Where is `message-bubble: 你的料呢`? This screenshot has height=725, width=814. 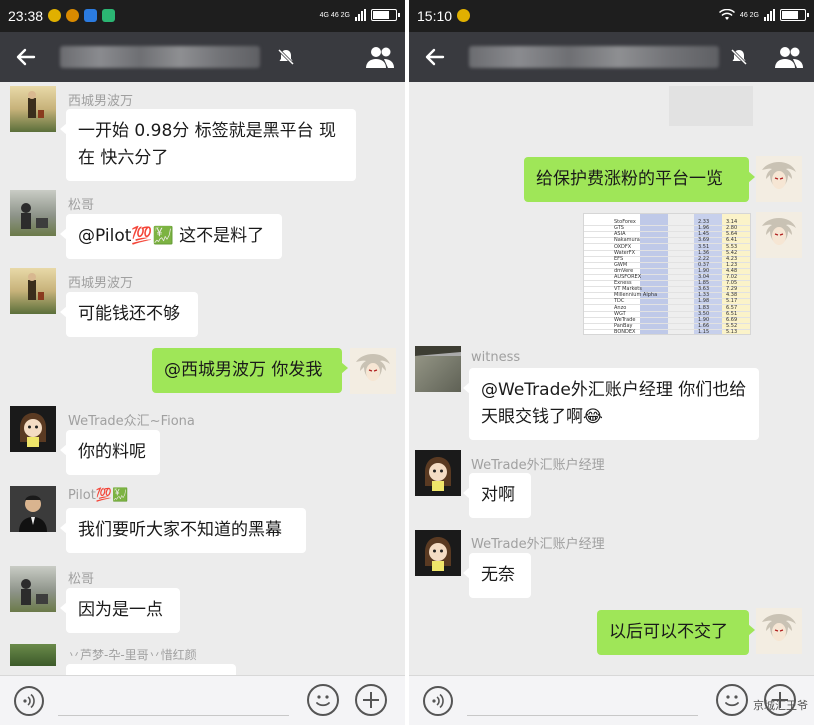
message-bubble: 你的料呢 is located at coordinates (110, 452).